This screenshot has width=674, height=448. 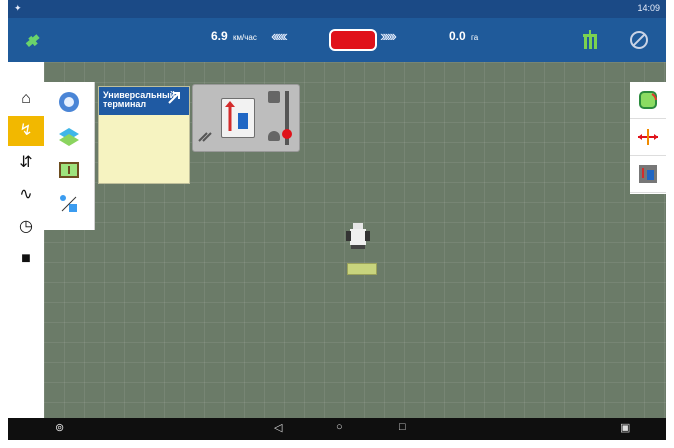 I want to click on tools-panel, so click(x=69, y=156).